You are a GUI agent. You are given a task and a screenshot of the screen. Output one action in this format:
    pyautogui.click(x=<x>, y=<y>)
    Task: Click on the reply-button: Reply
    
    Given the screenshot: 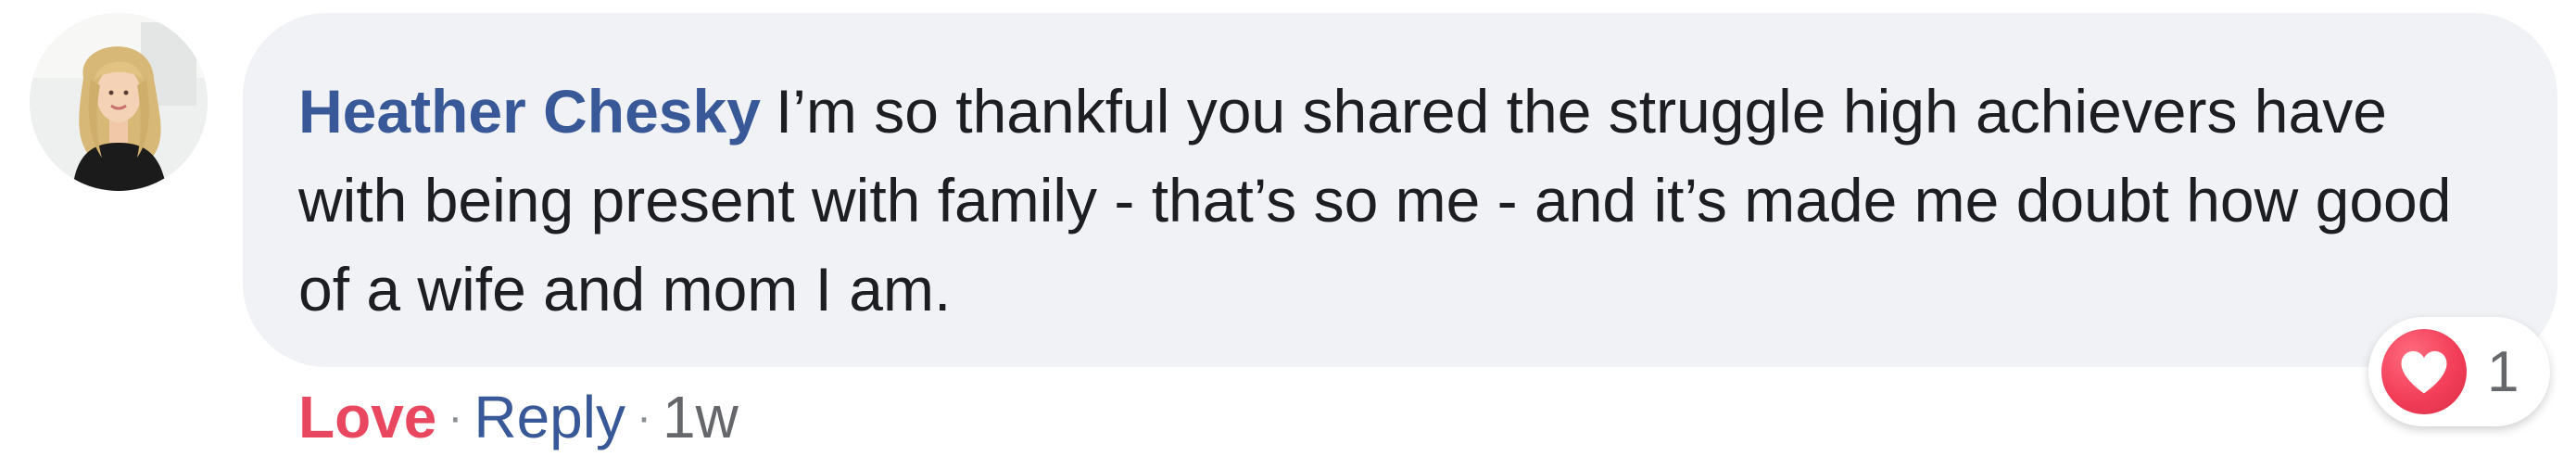 What is the action you would take?
    pyautogui.click(x=549, y=417)
    